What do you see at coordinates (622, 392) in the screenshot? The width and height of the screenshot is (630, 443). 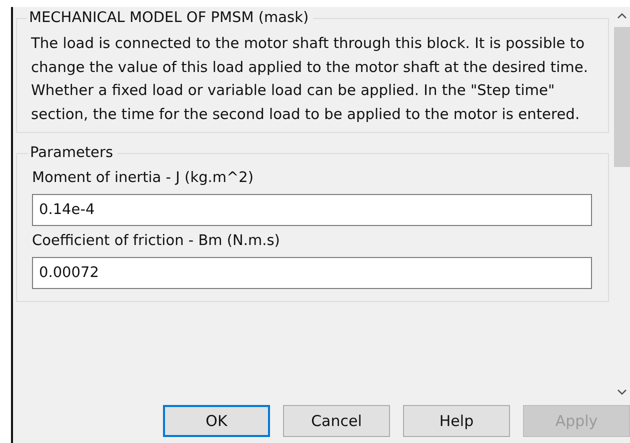 I see `scroll-down-icon` at bounding box center [622, 392].